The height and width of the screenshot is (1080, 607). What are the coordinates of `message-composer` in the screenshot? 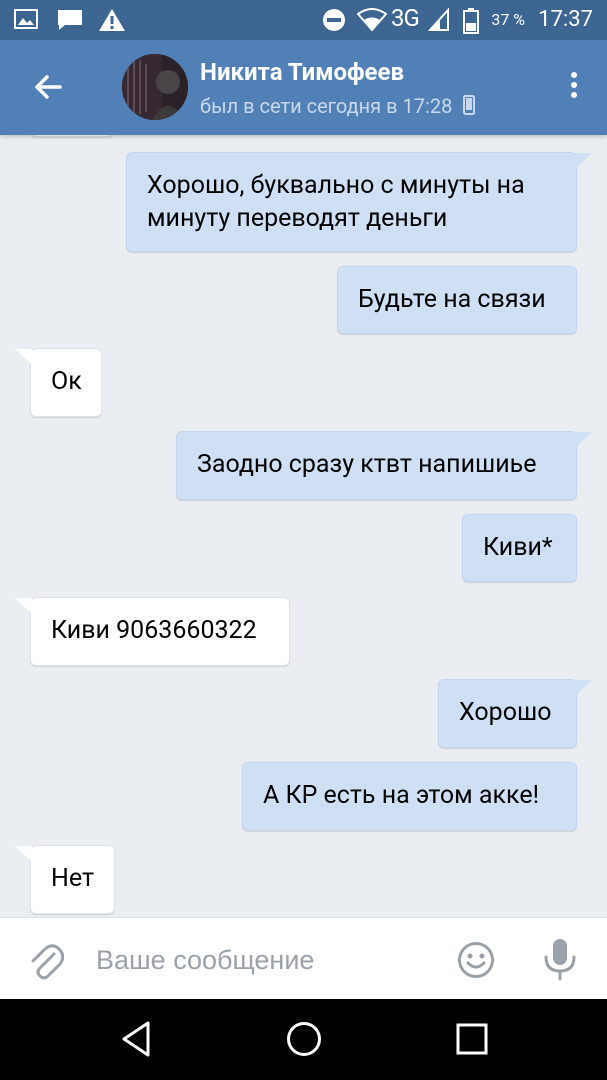 It's located at (303, 958).